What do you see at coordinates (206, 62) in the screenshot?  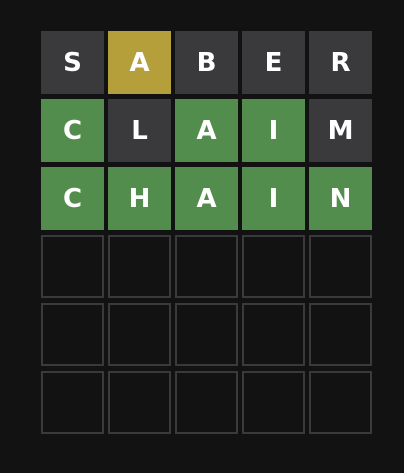 I see `tile-absent: B` at bounding box center [206, 62].